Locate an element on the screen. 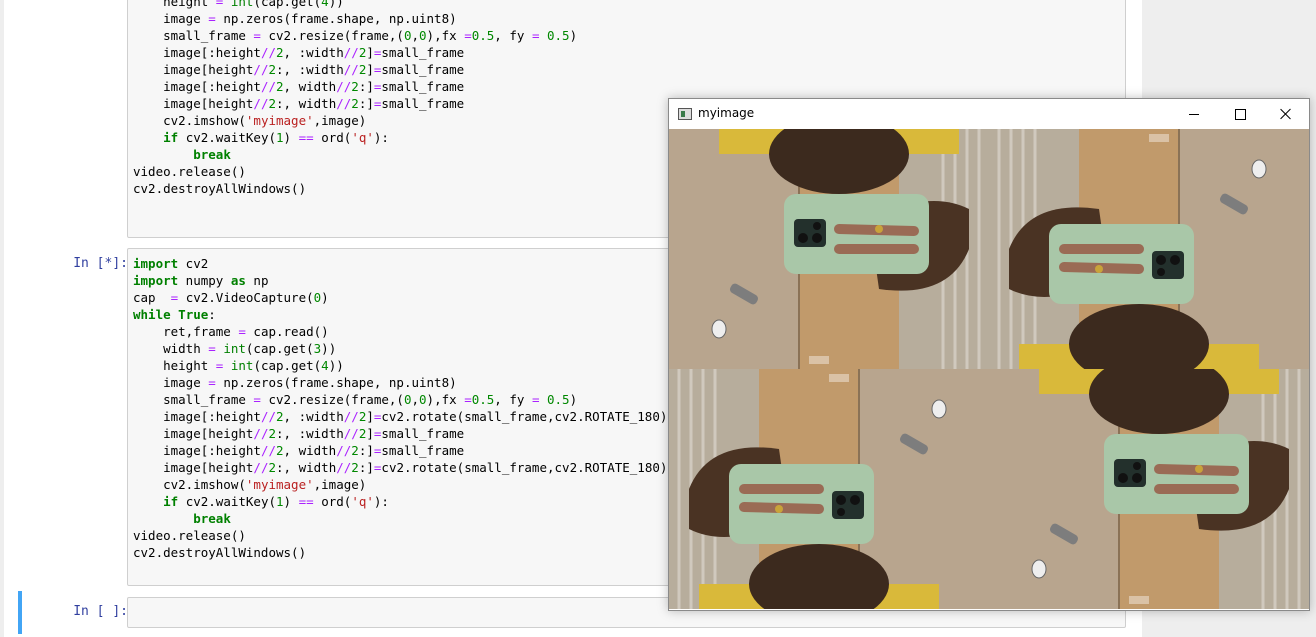 This screenshot has width=1316, height=637. code-line: image[height//2:, :width//2]=small_frame is located at coordinates (299, 69).